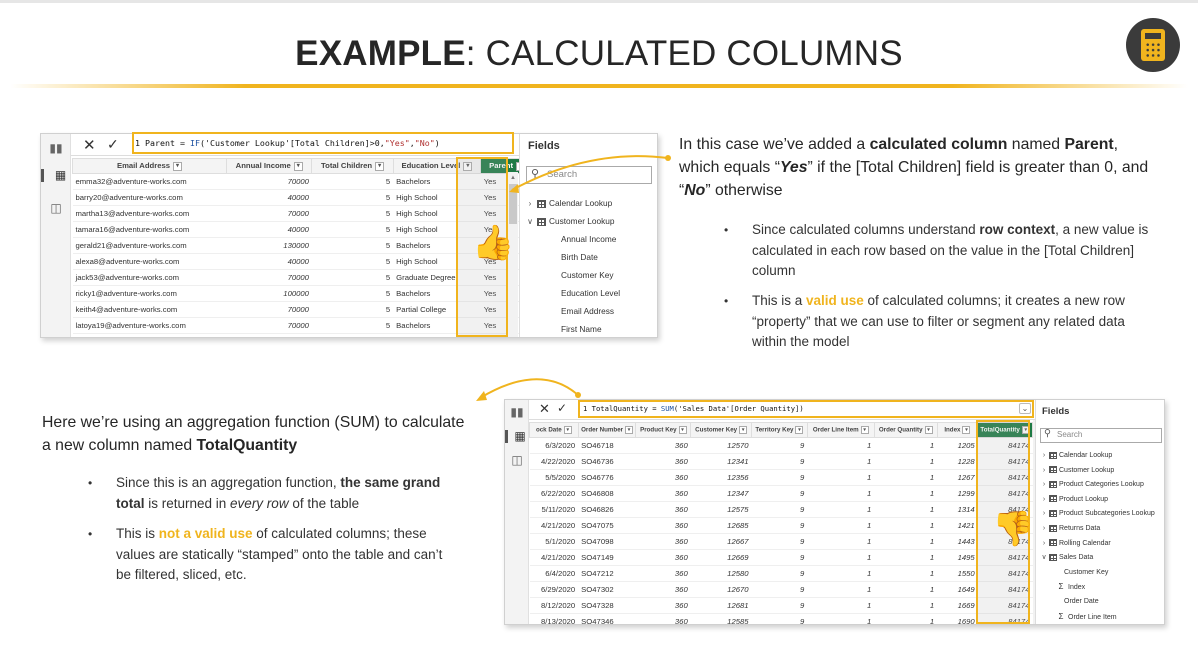 The width and height of the screenshot is (1198, 656). What do you see at coordinates (781, 557) in the screenshot?
I see `table-row: 4/21/2020 SO47149 360 12669 9 1 1 1495 84174` at bounding box center [781, 557].